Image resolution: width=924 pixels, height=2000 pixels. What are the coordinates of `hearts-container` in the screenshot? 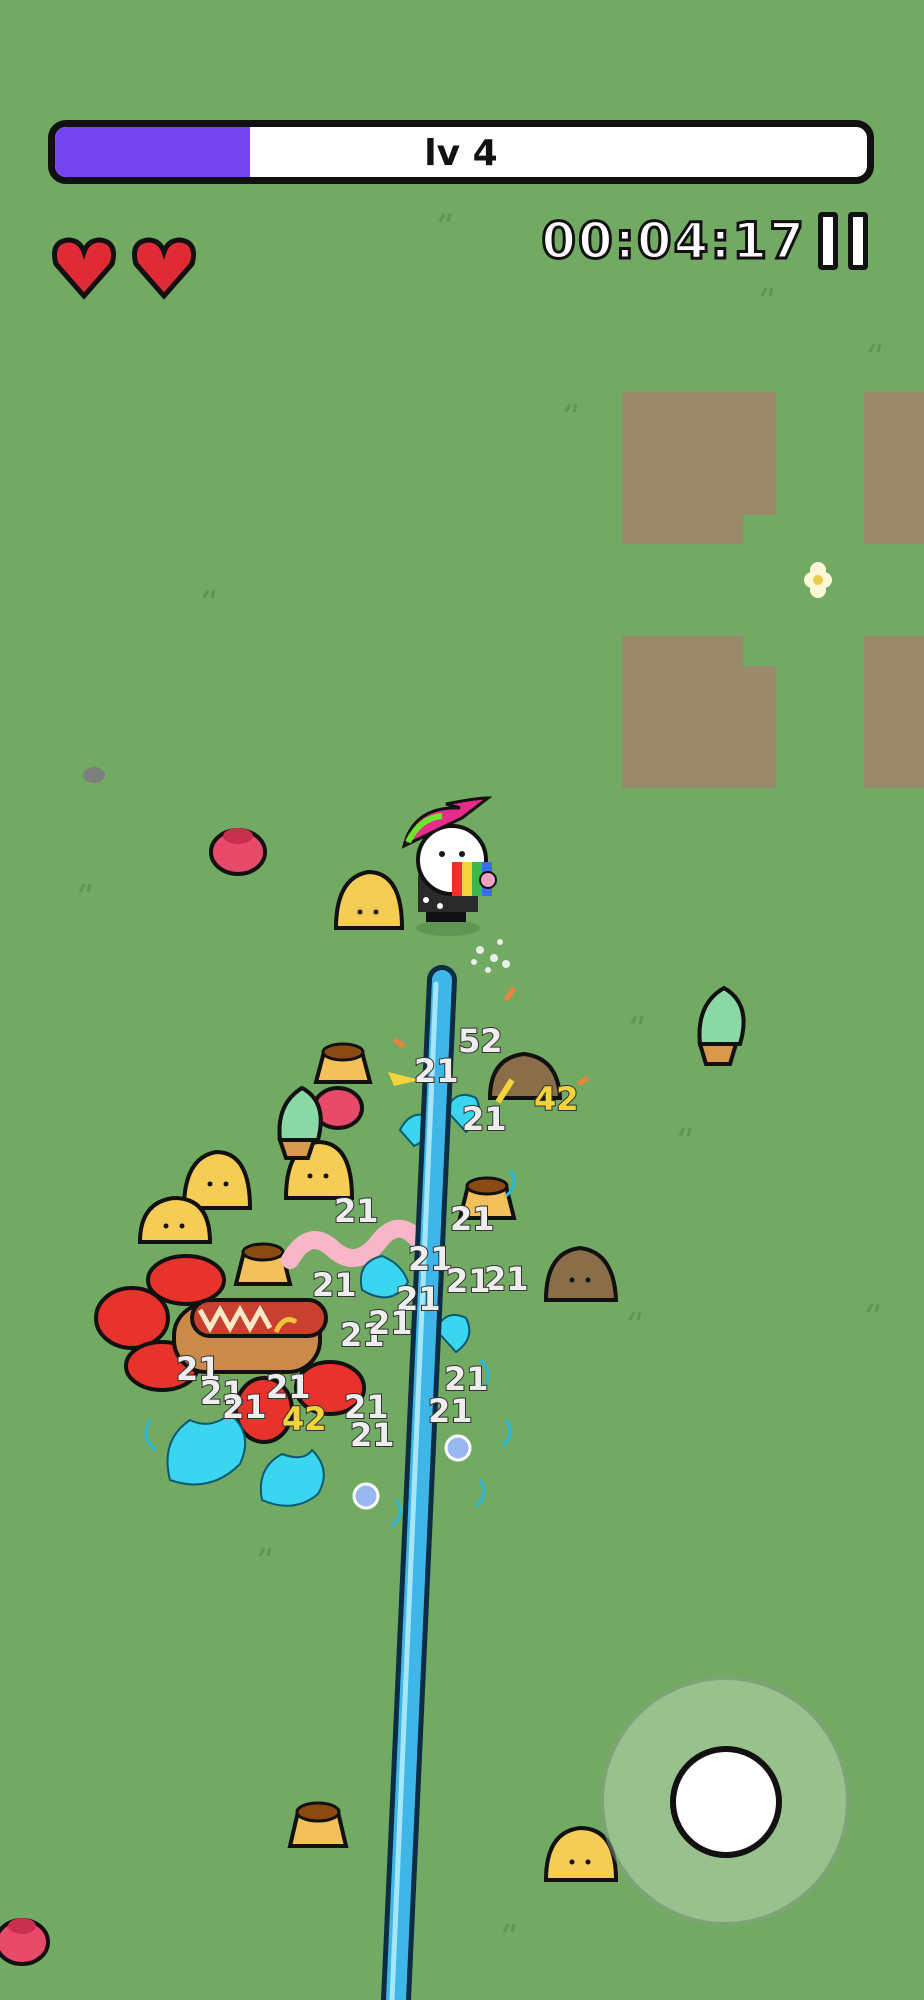 It's located at (124, 268).